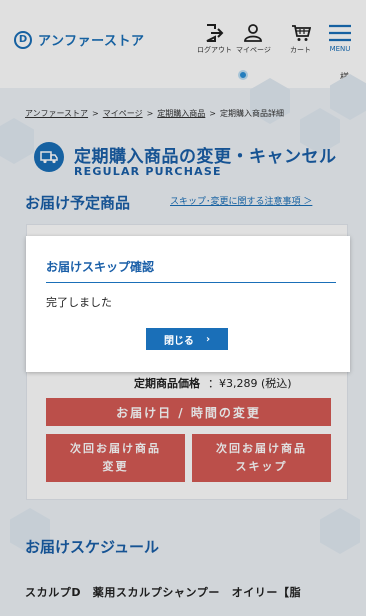 The image size is (366, 616). I want to click on modal-message: 完了しました, so click(79, 302).